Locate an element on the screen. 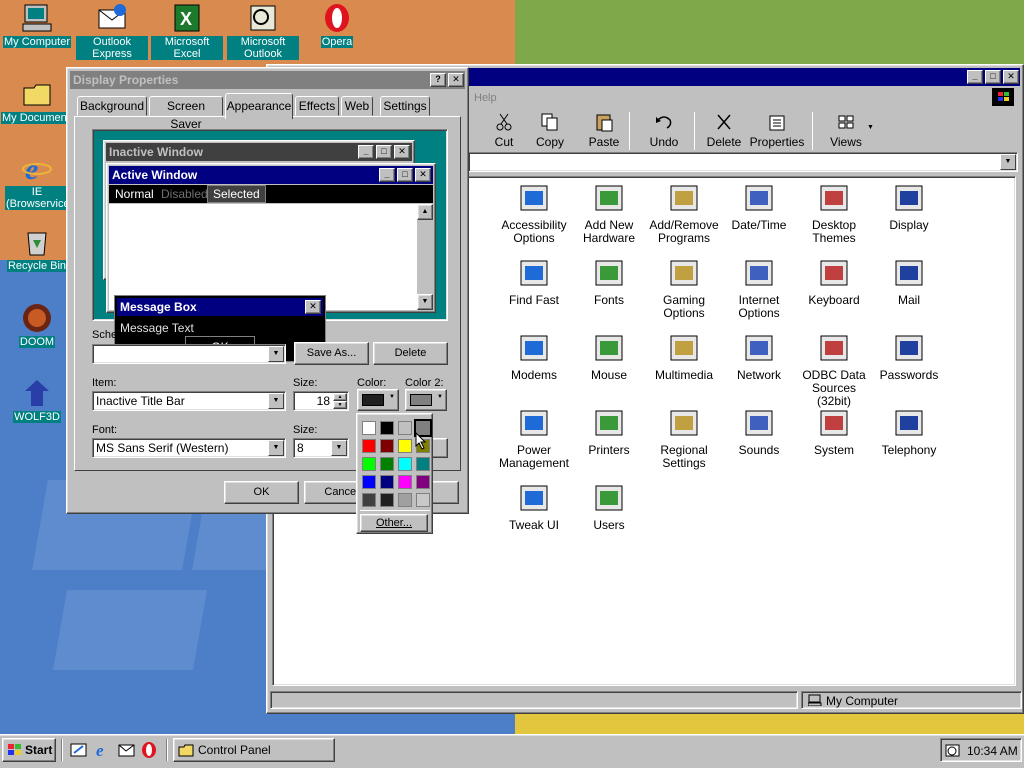 The height and width of the screenshot is (768, 1024). control-panel-item-network: Network is located at coordinates (759, 357).